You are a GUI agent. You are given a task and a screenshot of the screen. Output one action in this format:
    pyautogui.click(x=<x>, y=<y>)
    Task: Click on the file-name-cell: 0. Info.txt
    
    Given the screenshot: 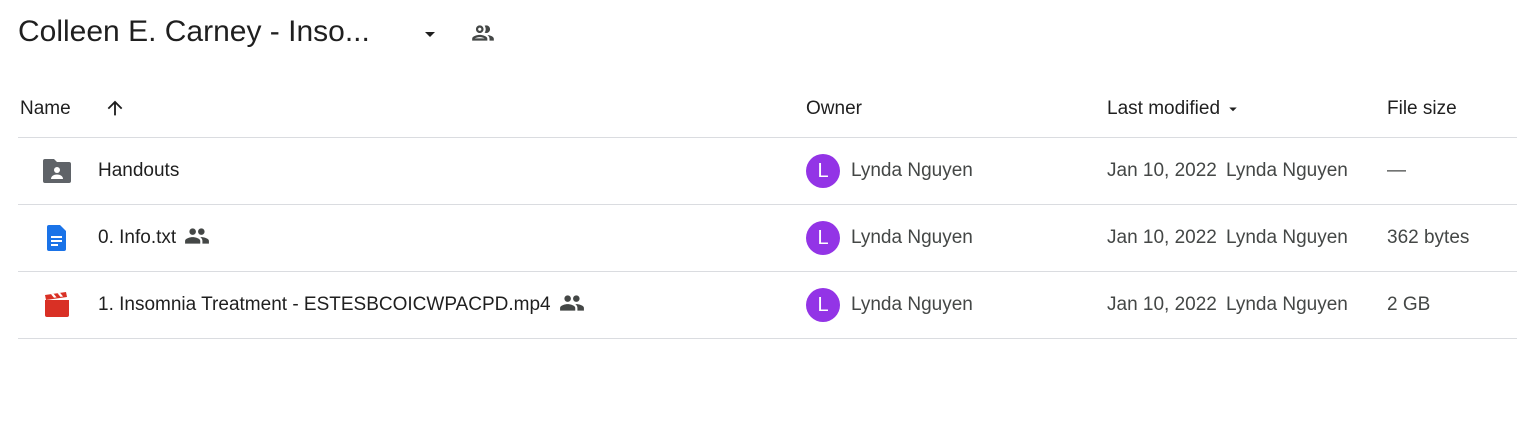 What is the action you would take?
    pyautogui.click(x=154, y=238)
    